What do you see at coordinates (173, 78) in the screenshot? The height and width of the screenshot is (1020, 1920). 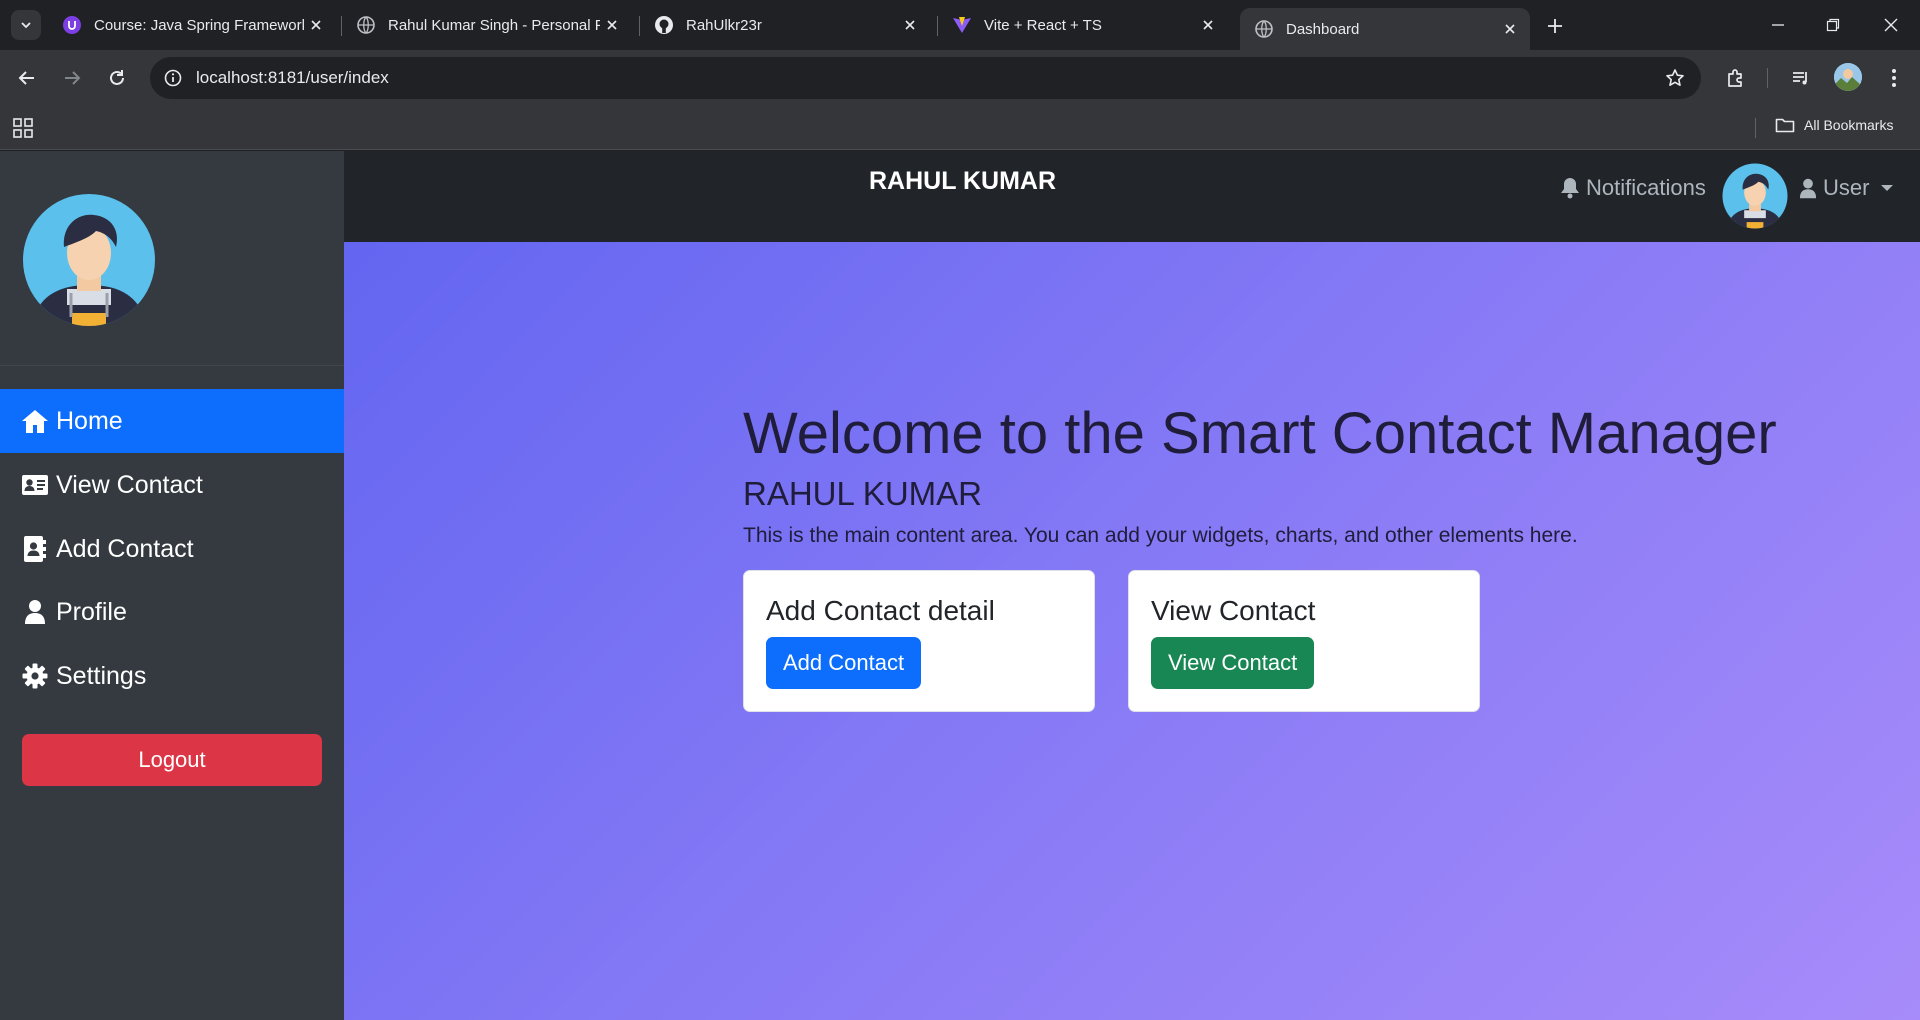 I see `site-info-icon` at bounding box center [173, 78].